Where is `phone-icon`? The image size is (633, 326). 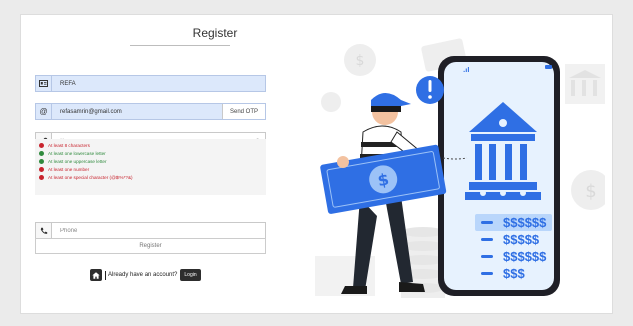
phone-icon is located at coordinates (44, 230).